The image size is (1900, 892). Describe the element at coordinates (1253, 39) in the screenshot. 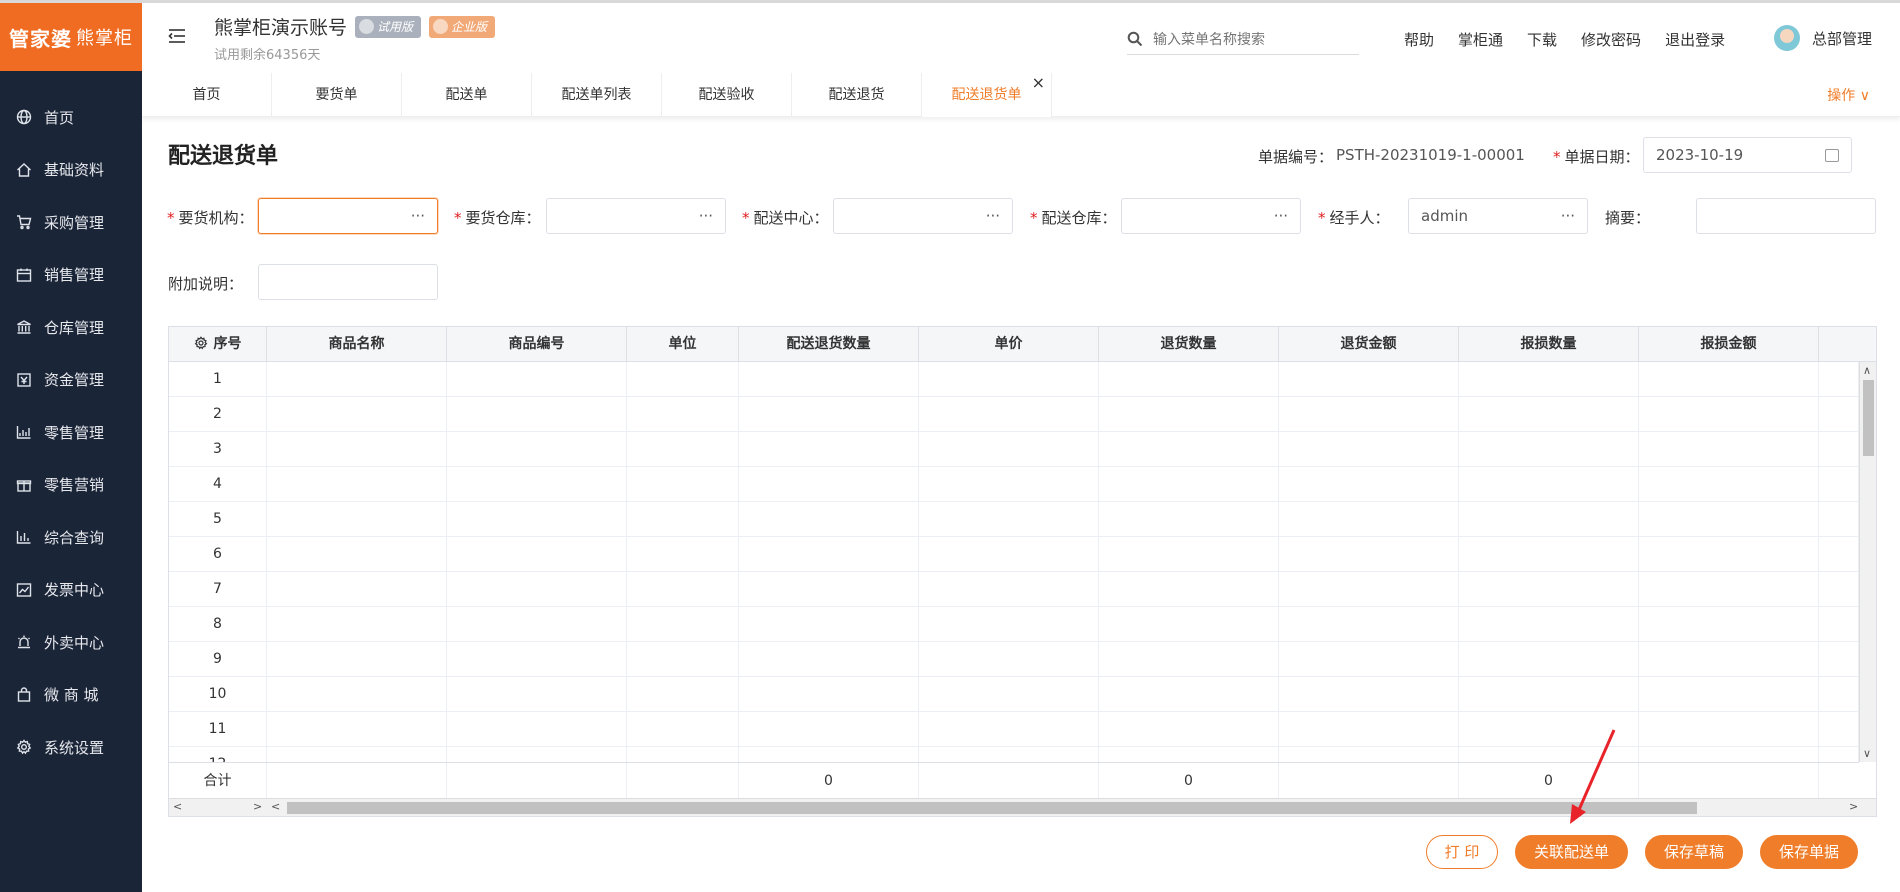

I see `search-input` at that location.